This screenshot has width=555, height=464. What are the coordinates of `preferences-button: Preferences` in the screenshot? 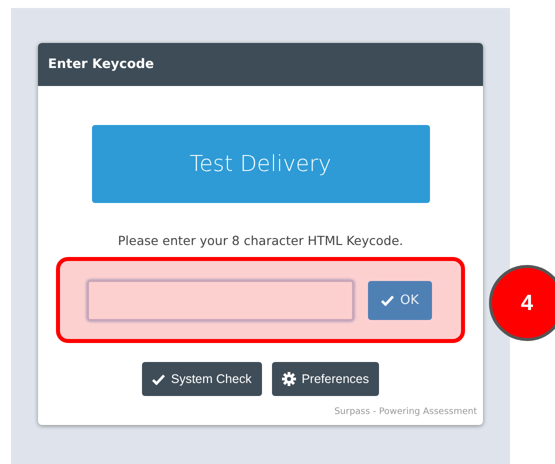 It's located at (325, 379).